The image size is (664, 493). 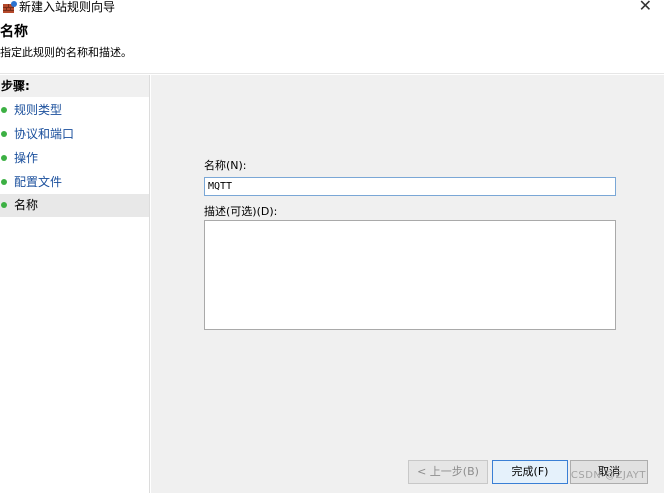 What do you see at coordinates (4, 205) in the screenshot?
I see `step-current-dot-icon` at bounding box center [4, 205].